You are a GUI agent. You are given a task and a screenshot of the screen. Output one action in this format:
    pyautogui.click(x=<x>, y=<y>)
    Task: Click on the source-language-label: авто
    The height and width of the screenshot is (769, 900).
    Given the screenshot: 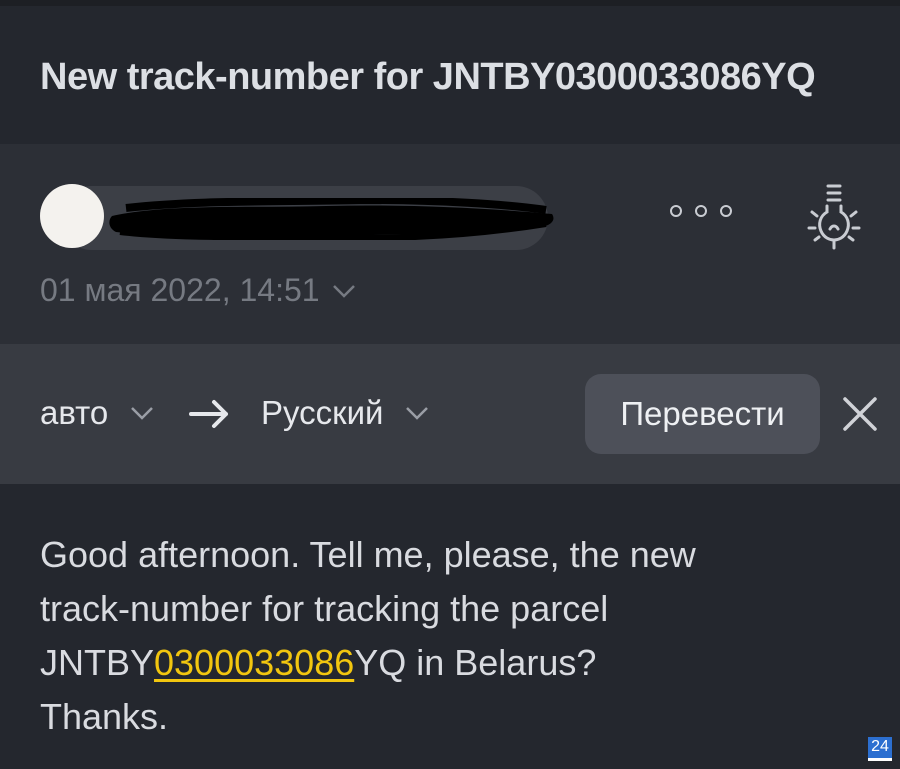 What is the action you would take?
    pyautogui.click(x=74, y=412)
    